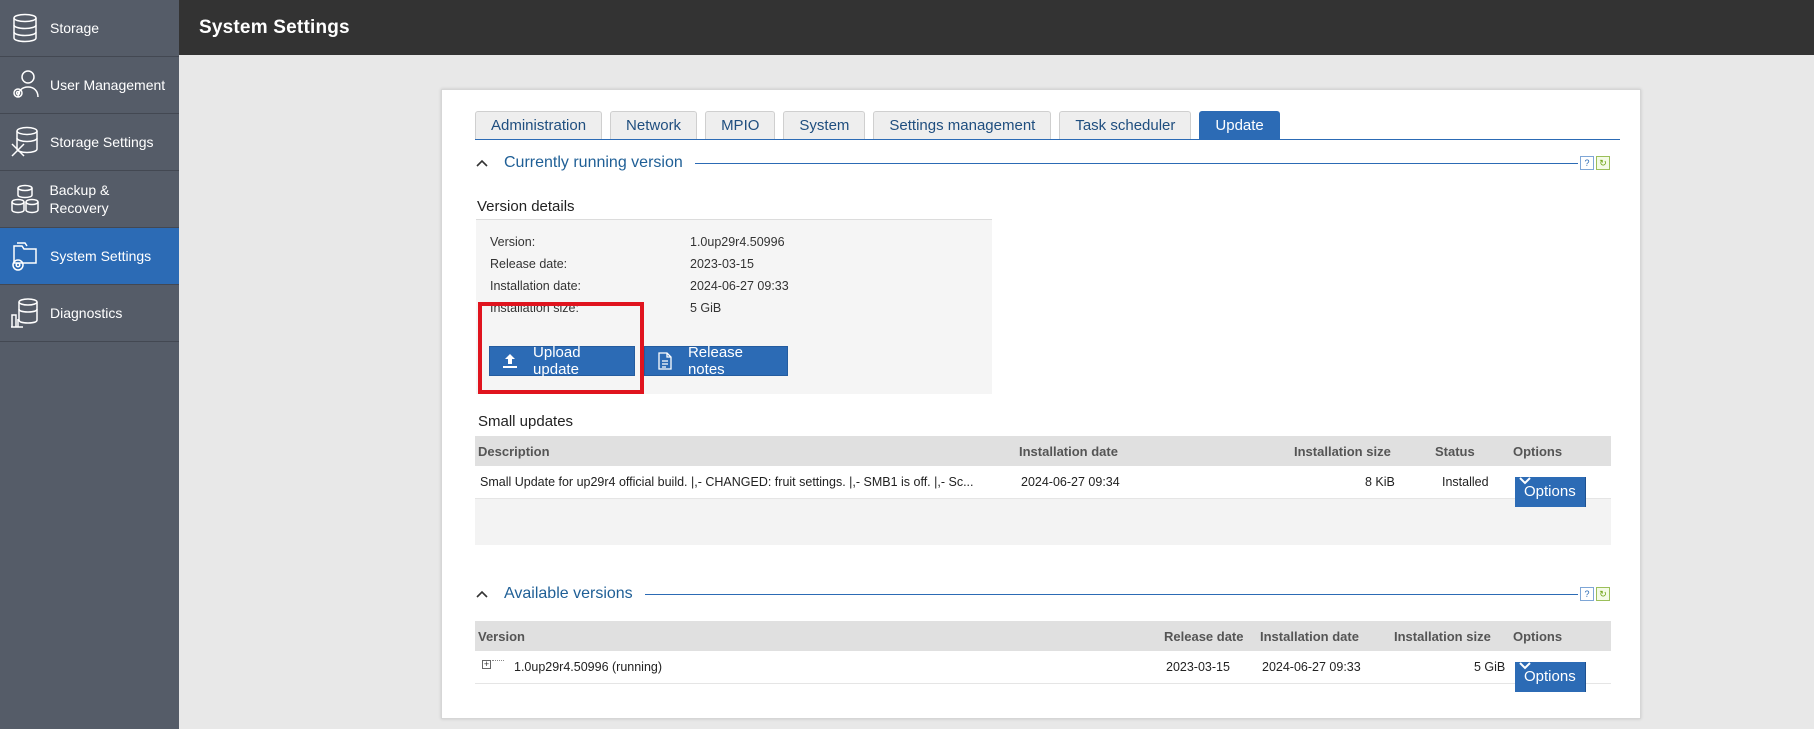 Image resolution: width=1814 pixels, height=729 pixels. Describe the element at coordinates (1070, 482) in the screenshot. I see `cell-installation-date: 2024-06-27 09:34` at that location.